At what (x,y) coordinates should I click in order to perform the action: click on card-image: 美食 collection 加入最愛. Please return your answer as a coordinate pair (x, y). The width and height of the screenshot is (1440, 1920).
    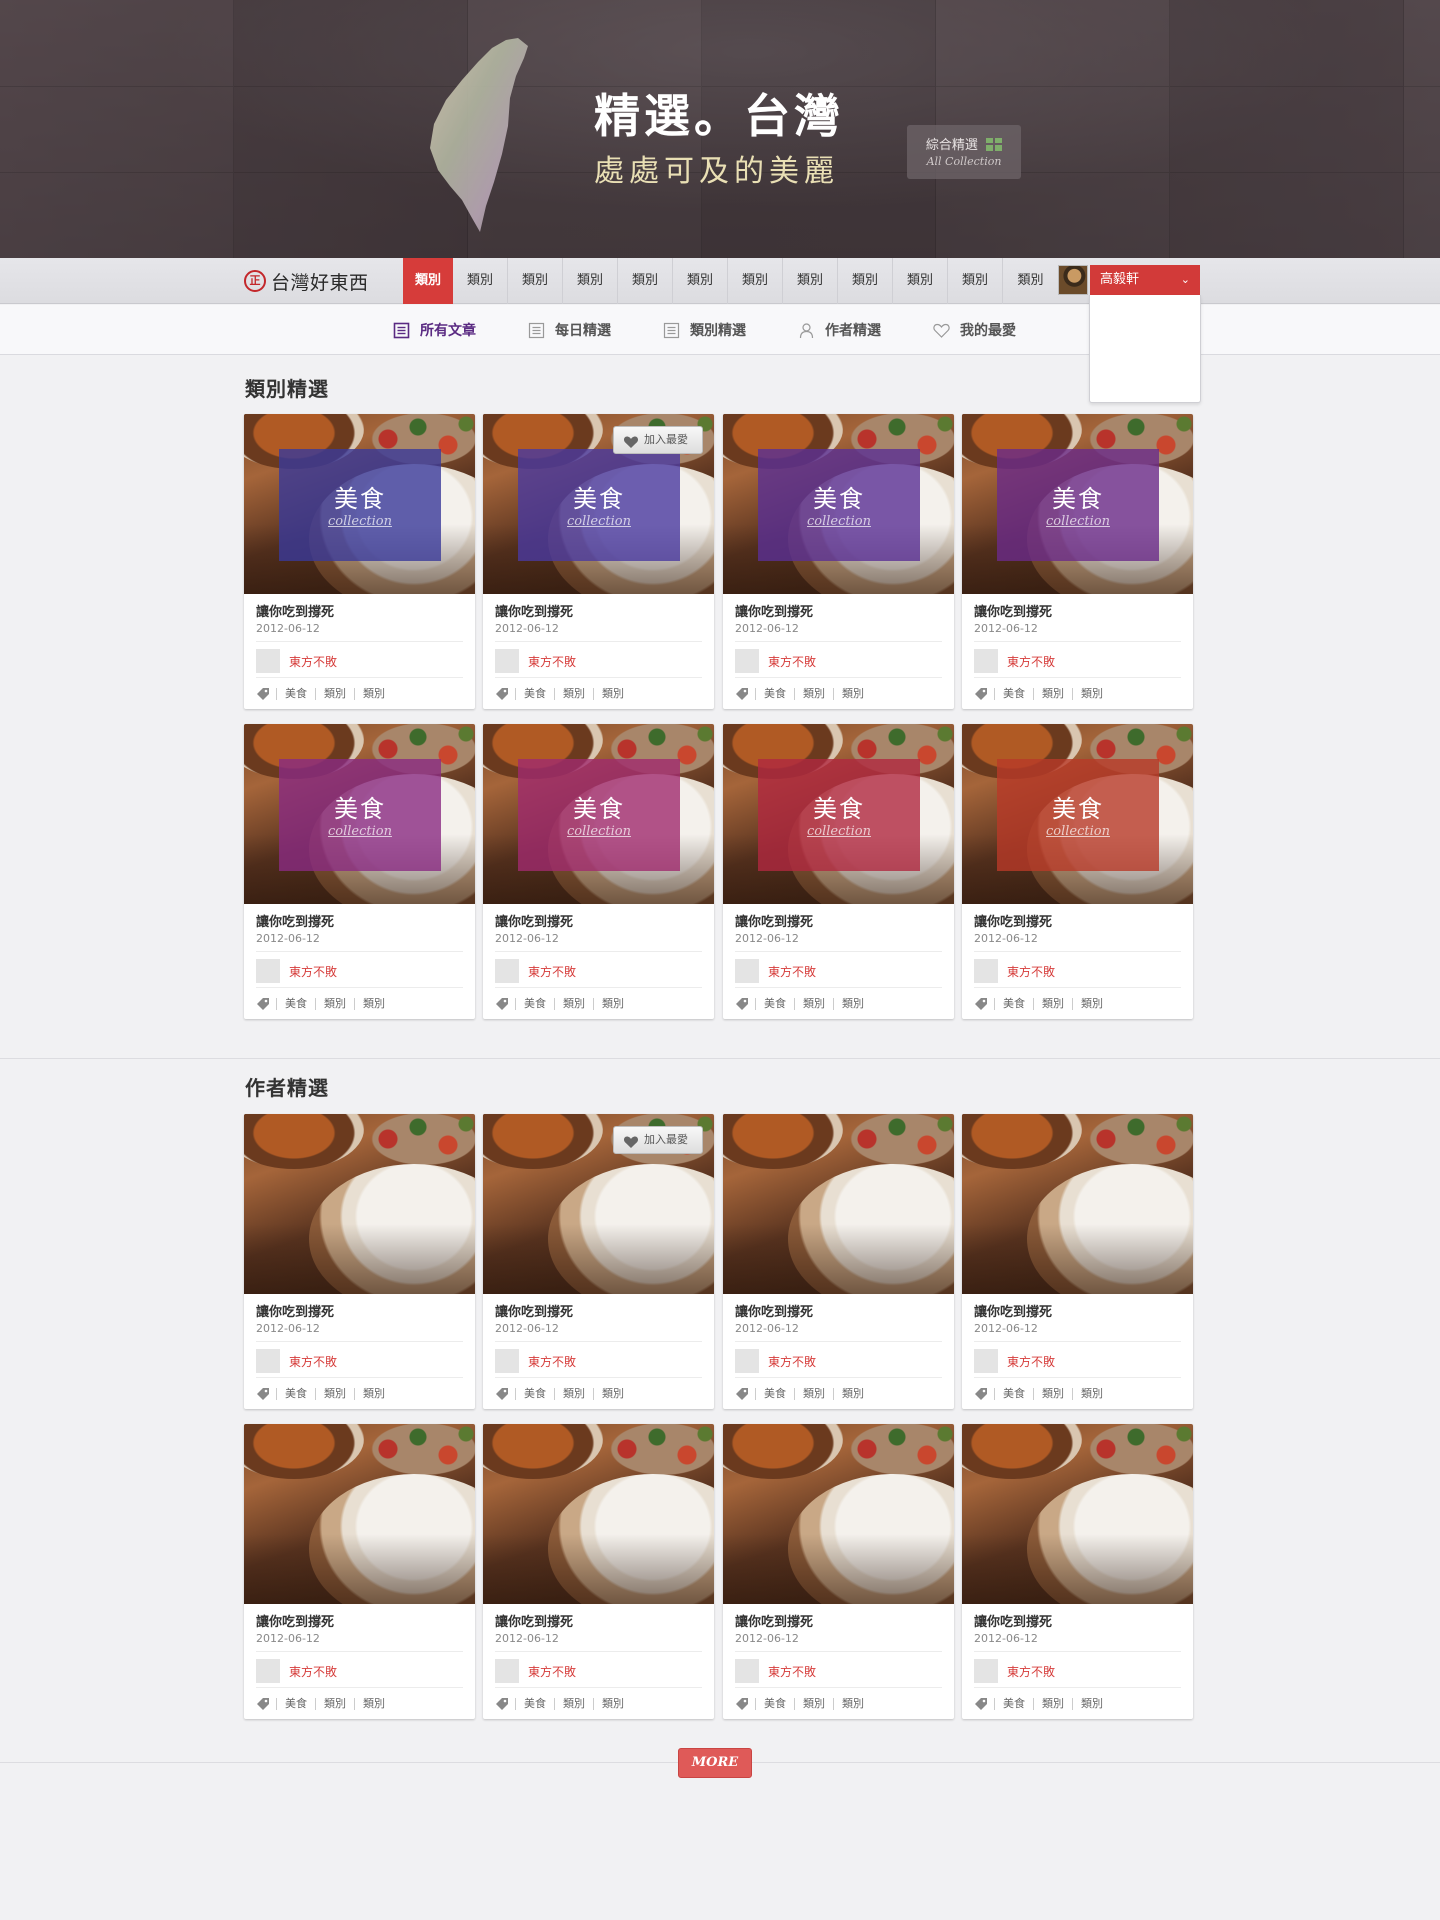
    Looking at the image, I should click on (598, 504).